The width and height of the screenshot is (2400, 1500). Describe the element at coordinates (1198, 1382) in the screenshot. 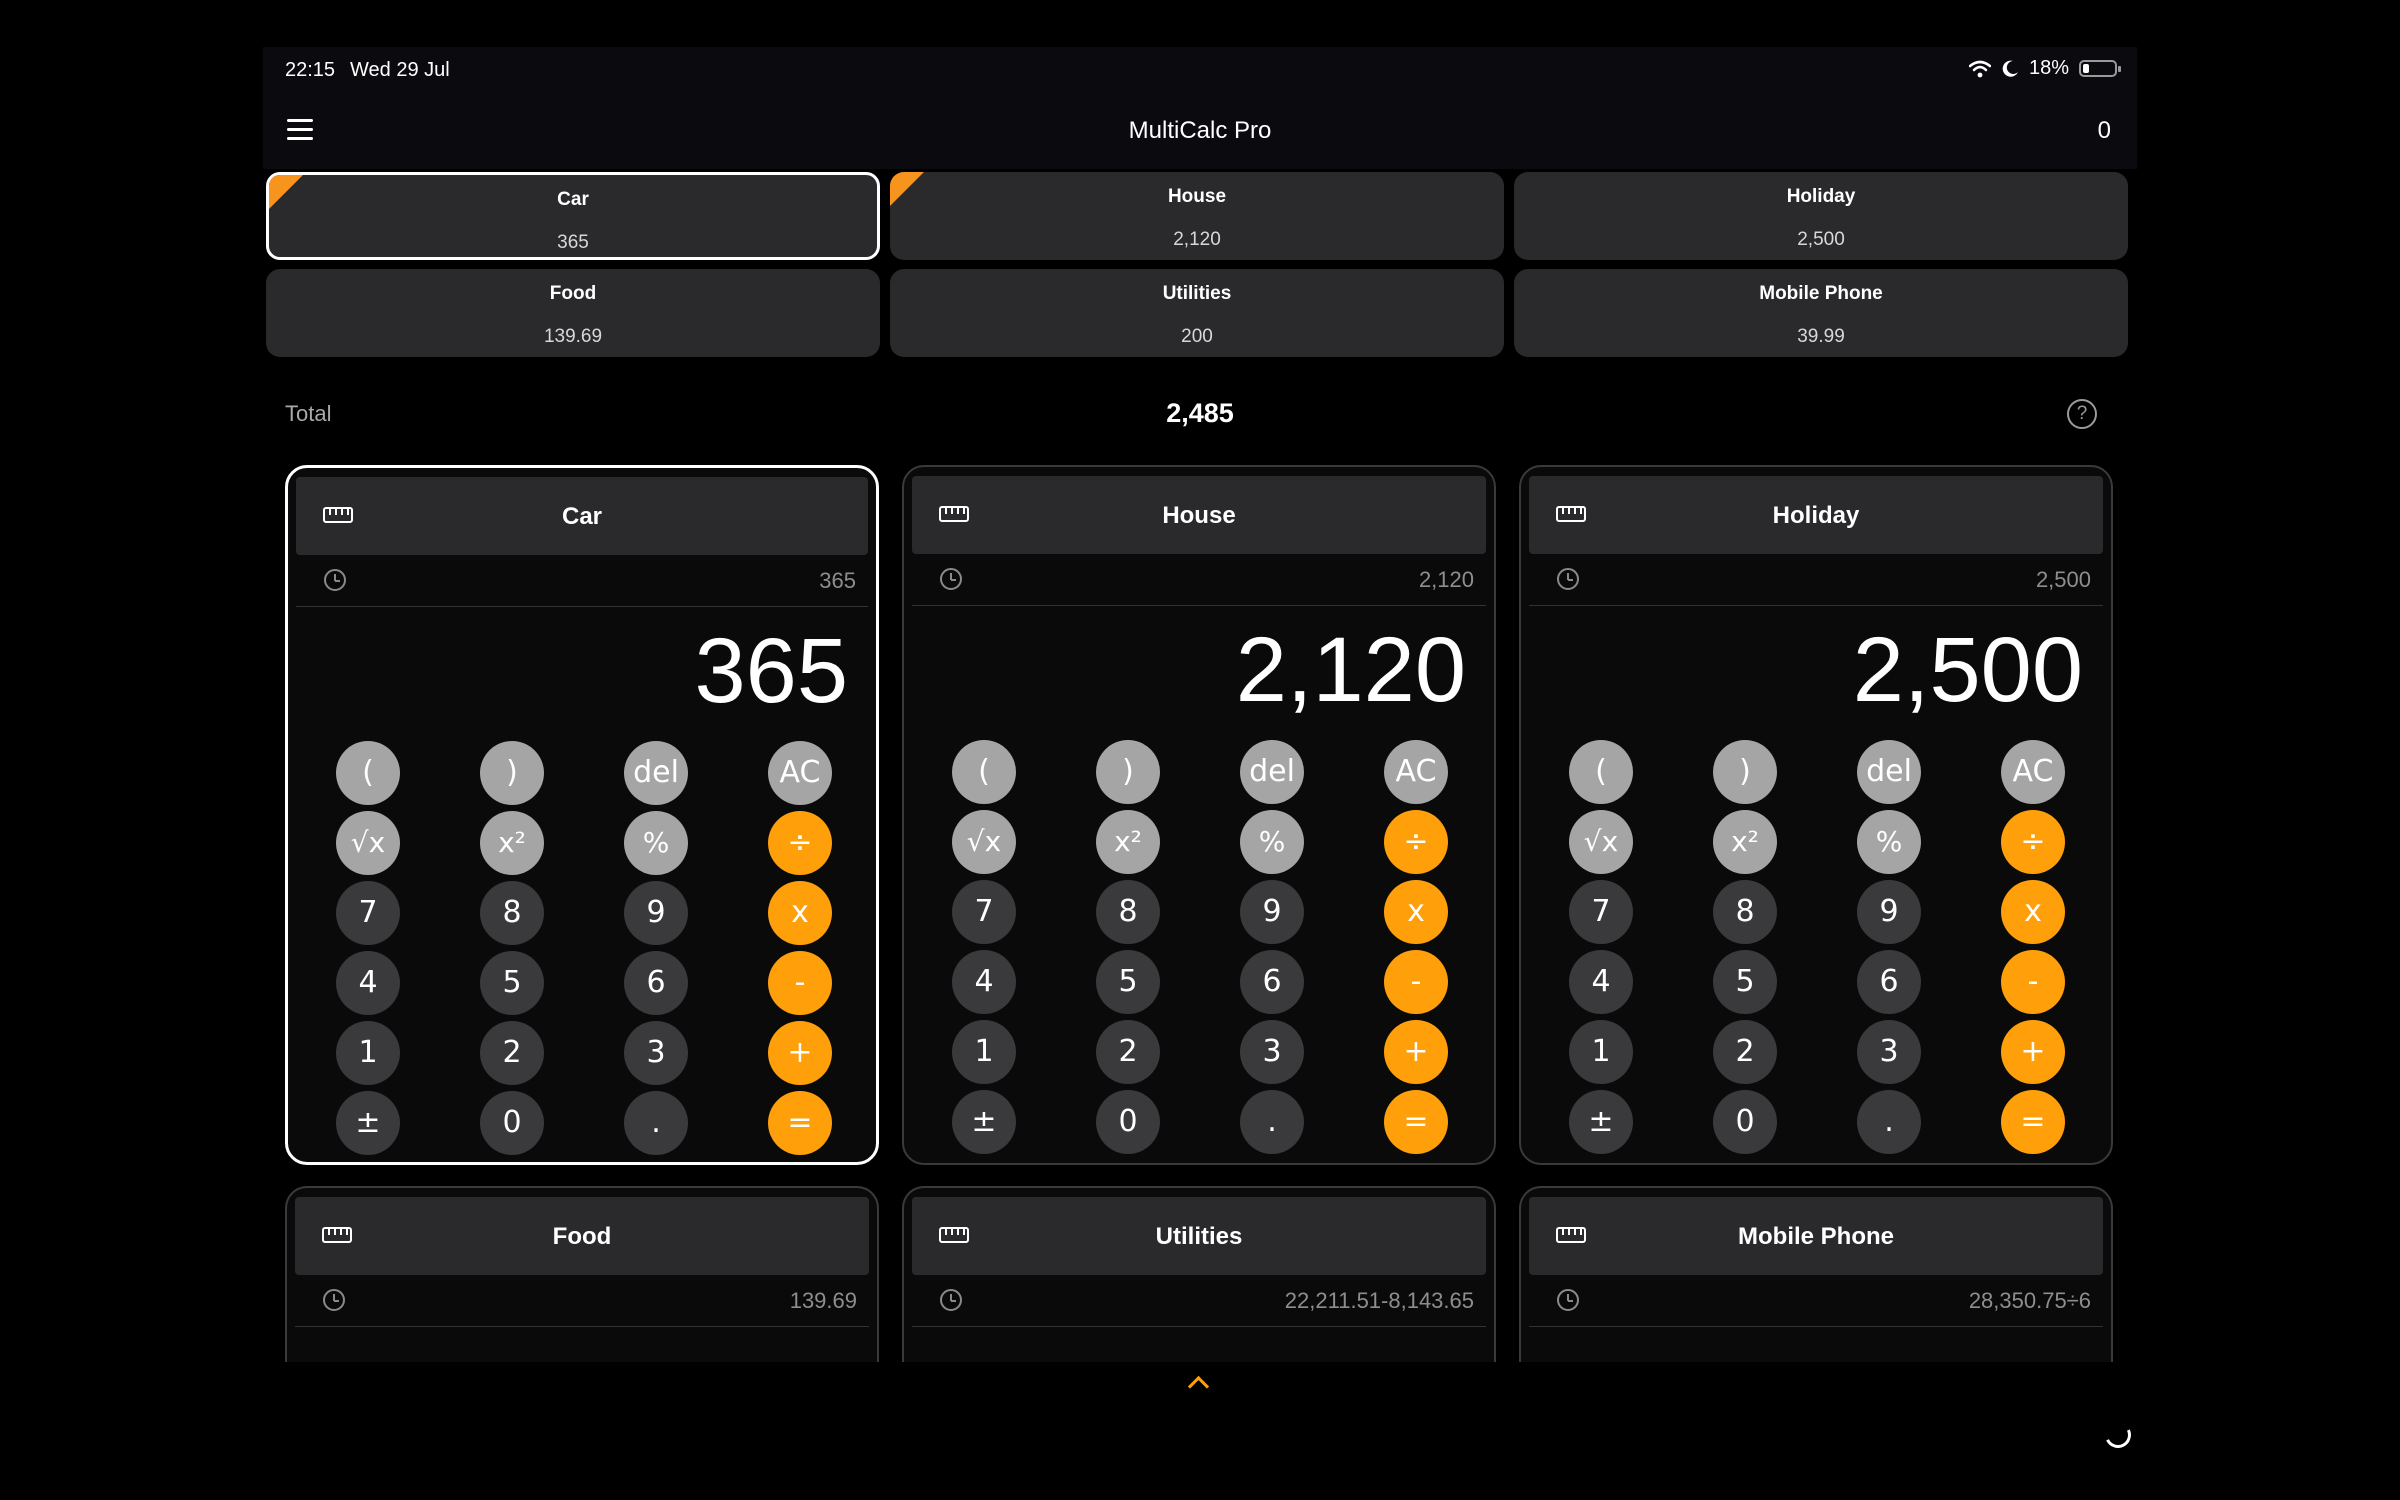

I see `chevron-up-icon` at that location.